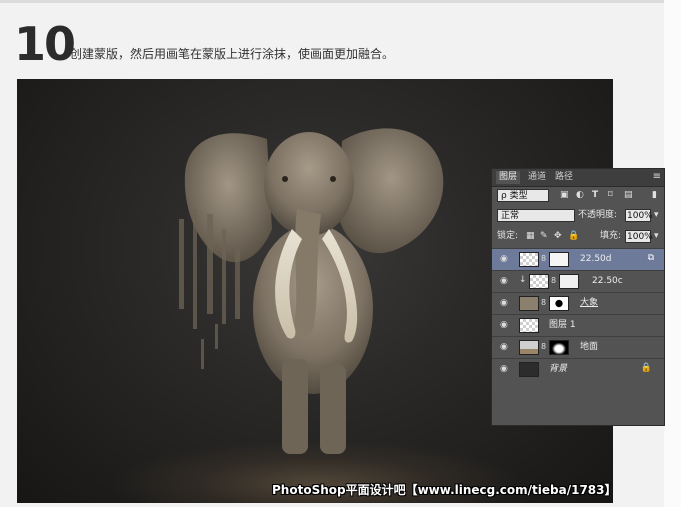  What do you see at coordinates (598, 215) in the screenshot?
I see `opacity-label: 不透明度:` at bounding box center [598, 215].